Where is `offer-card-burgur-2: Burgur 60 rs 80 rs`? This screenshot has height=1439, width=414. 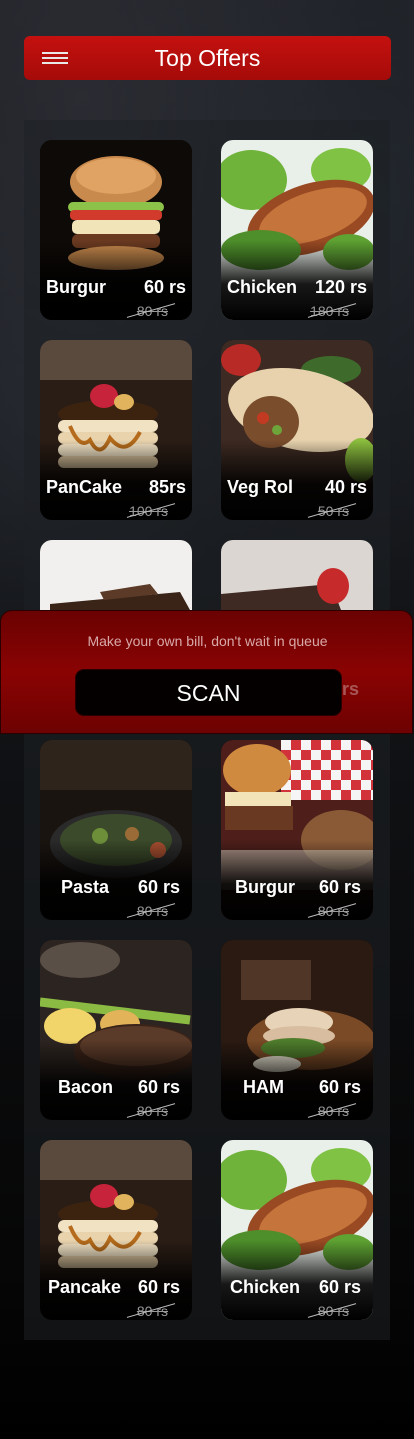
offer-card-burgur-2: Burgur 60 rs 80 rs is located at coordinates (297, 830).